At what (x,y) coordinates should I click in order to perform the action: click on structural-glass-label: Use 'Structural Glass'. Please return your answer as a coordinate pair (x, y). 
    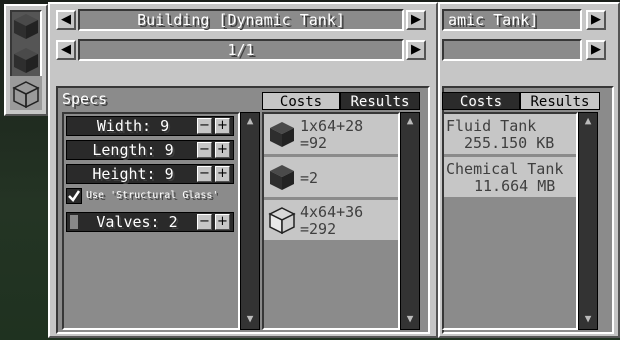
    Looking at the image, I should click on (152, 195).